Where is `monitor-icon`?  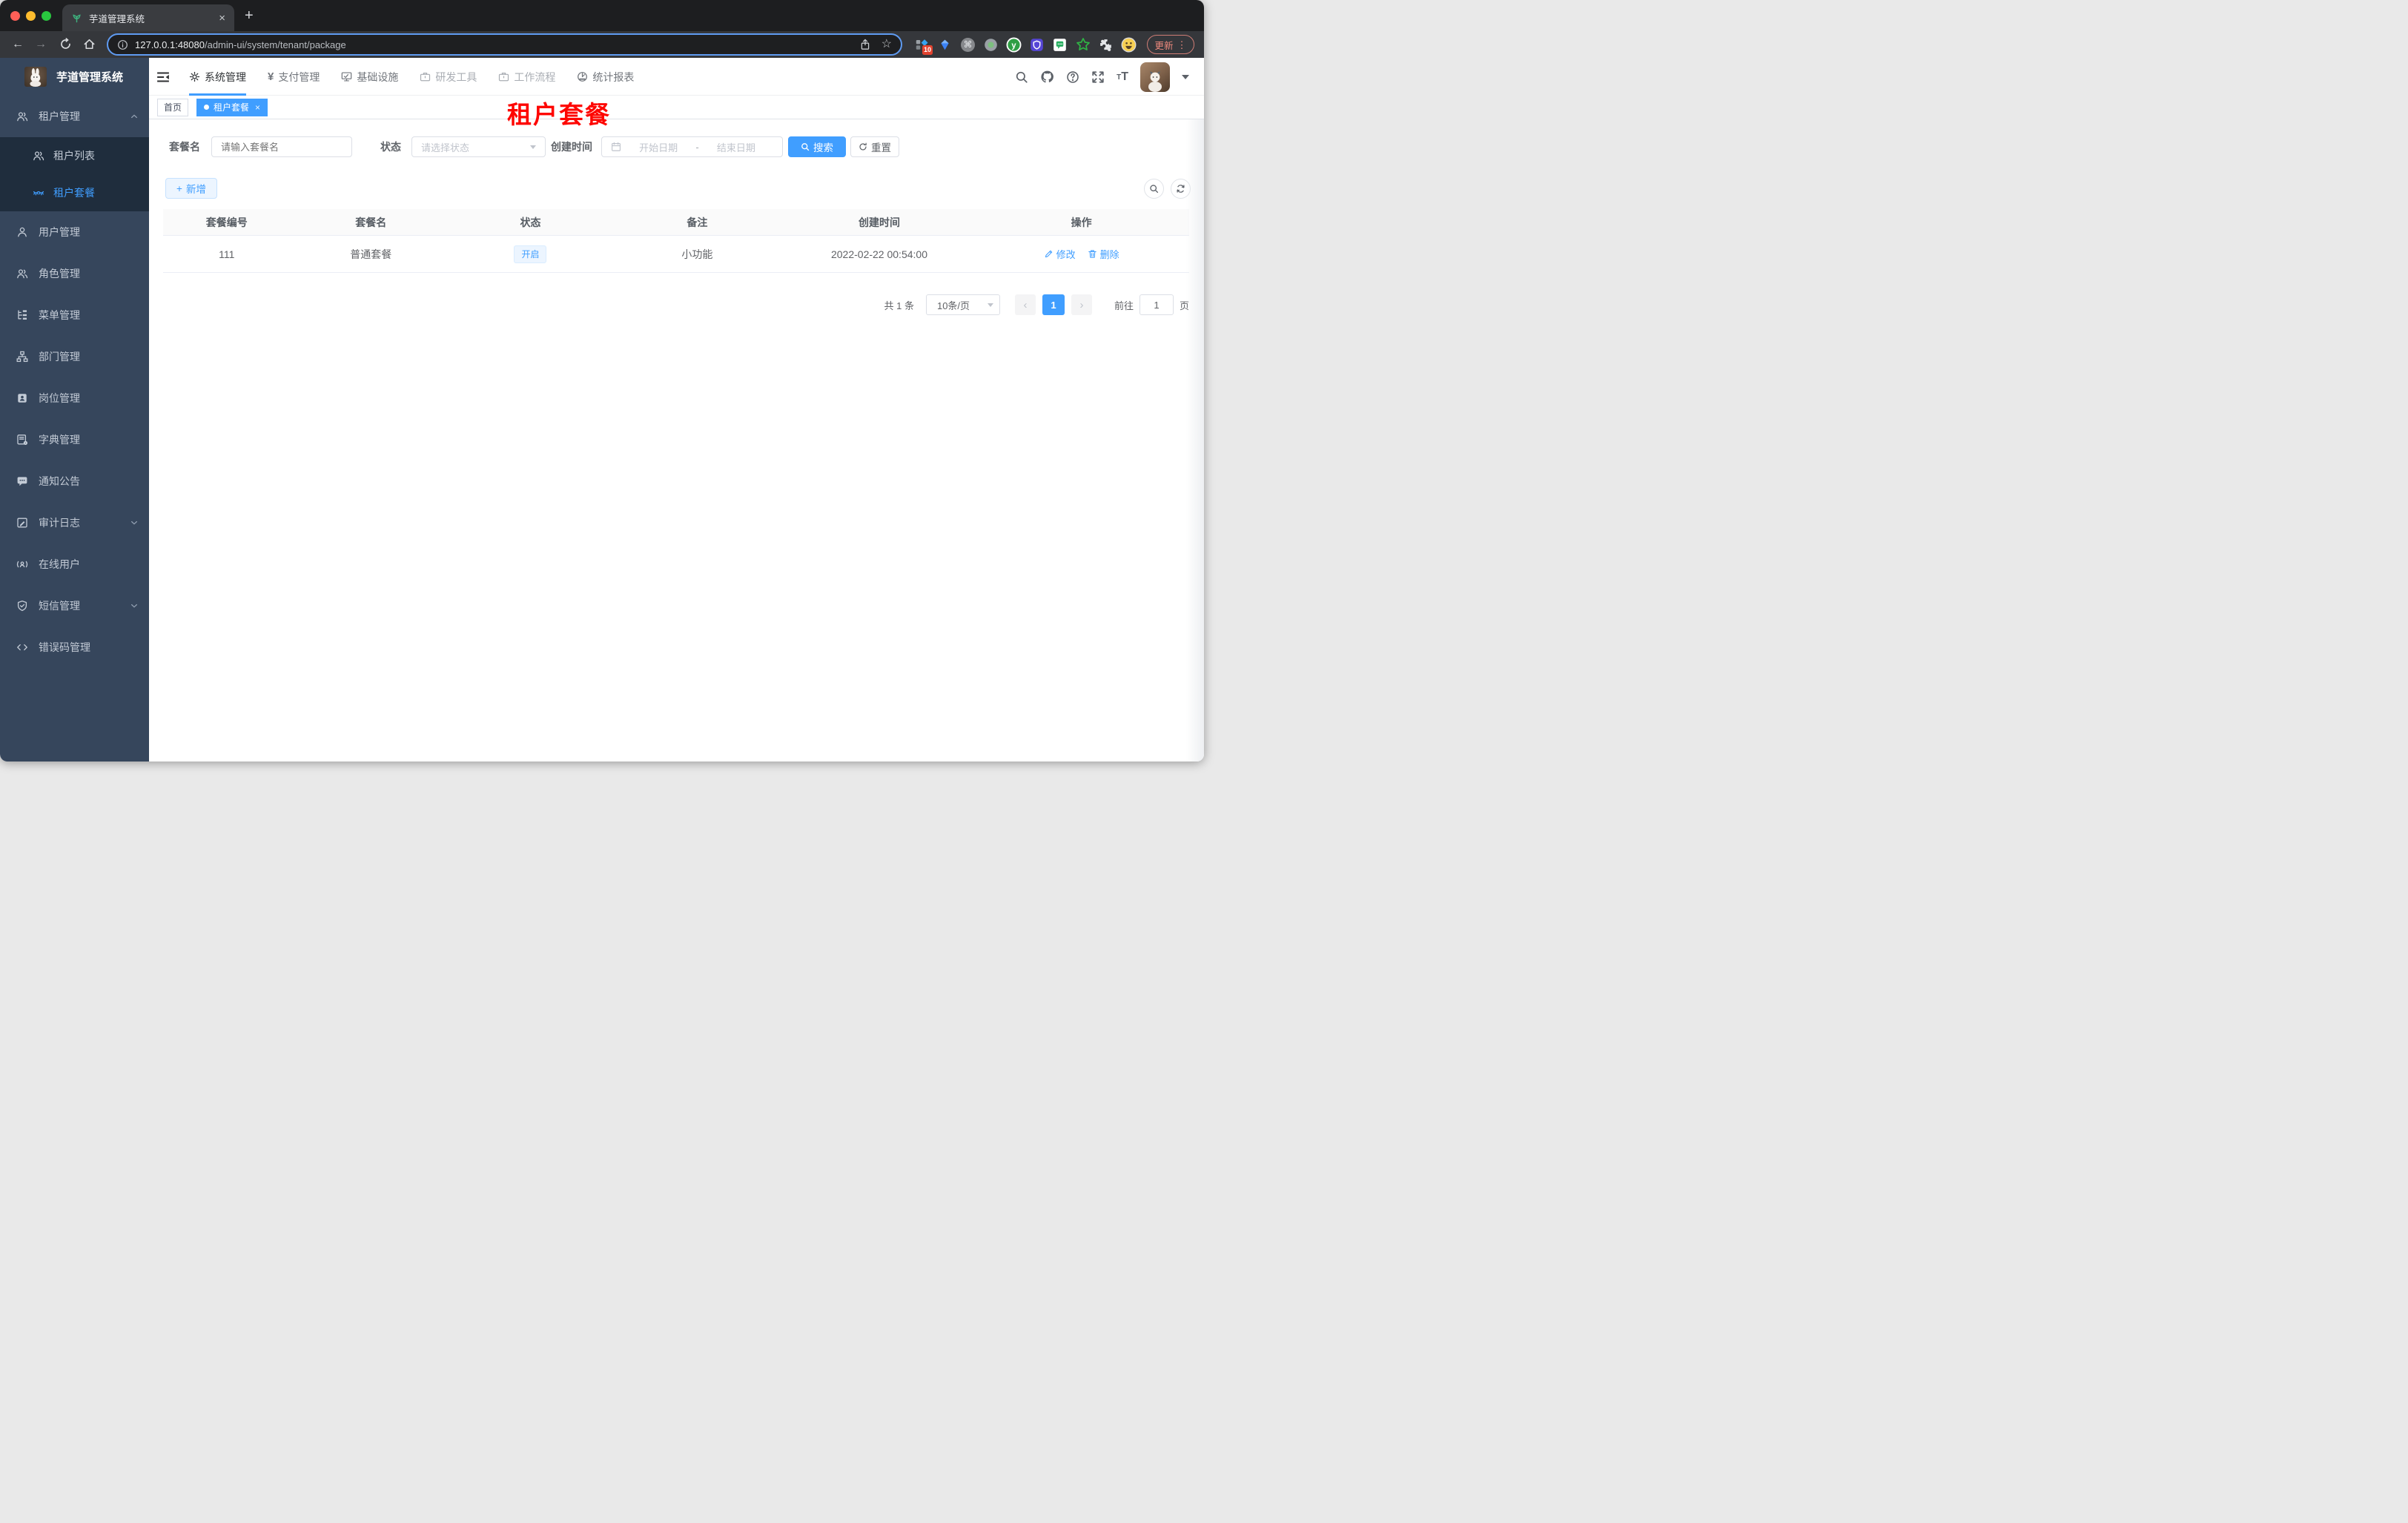
monitor-icon is located at coordinates (346, 77).